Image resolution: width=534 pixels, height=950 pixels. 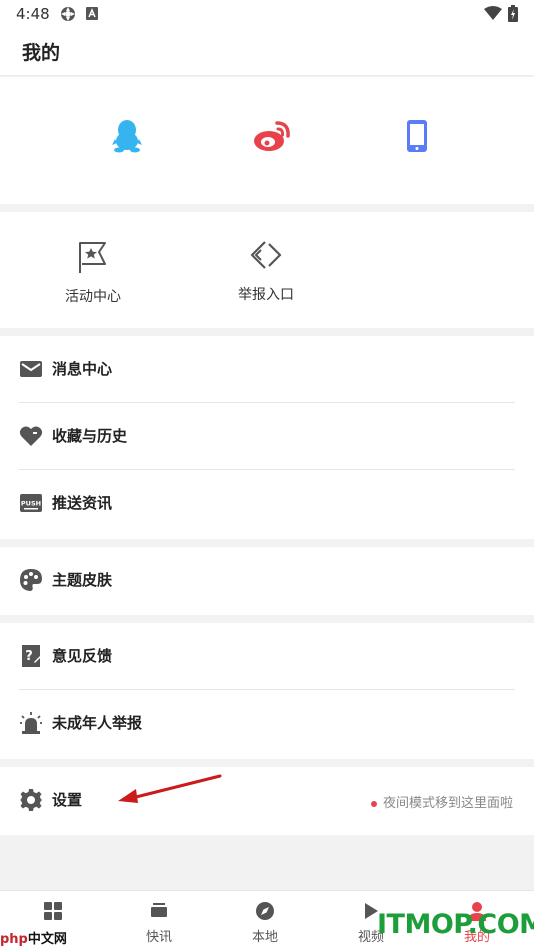 I want to click on red-dot-indicator, so click(x=373, y=803).